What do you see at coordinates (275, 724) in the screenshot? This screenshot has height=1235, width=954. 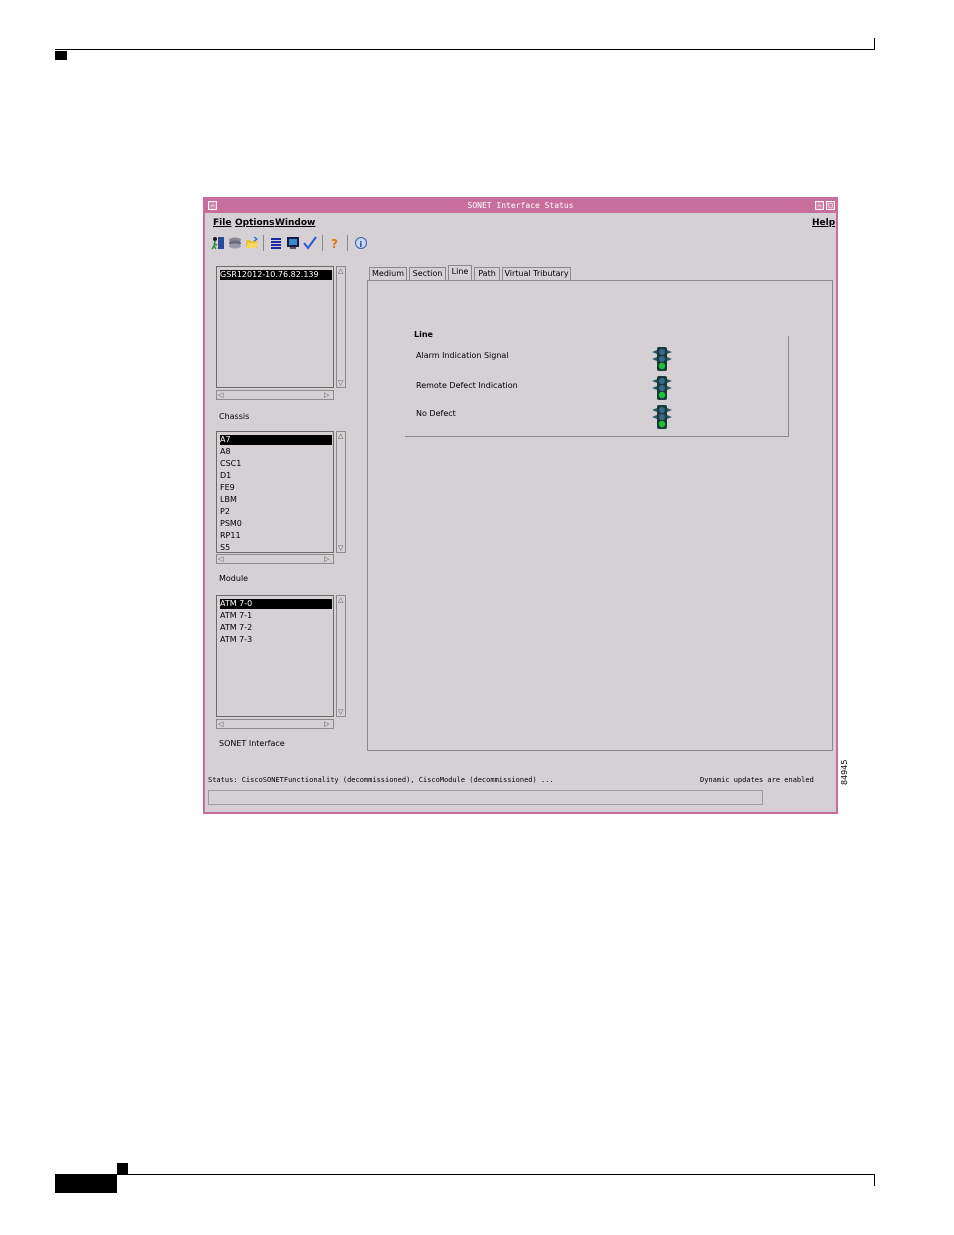 I see `sonet-interface-horizontal-scrollbar: ◁ ▷` at bounding box center [275, 724].